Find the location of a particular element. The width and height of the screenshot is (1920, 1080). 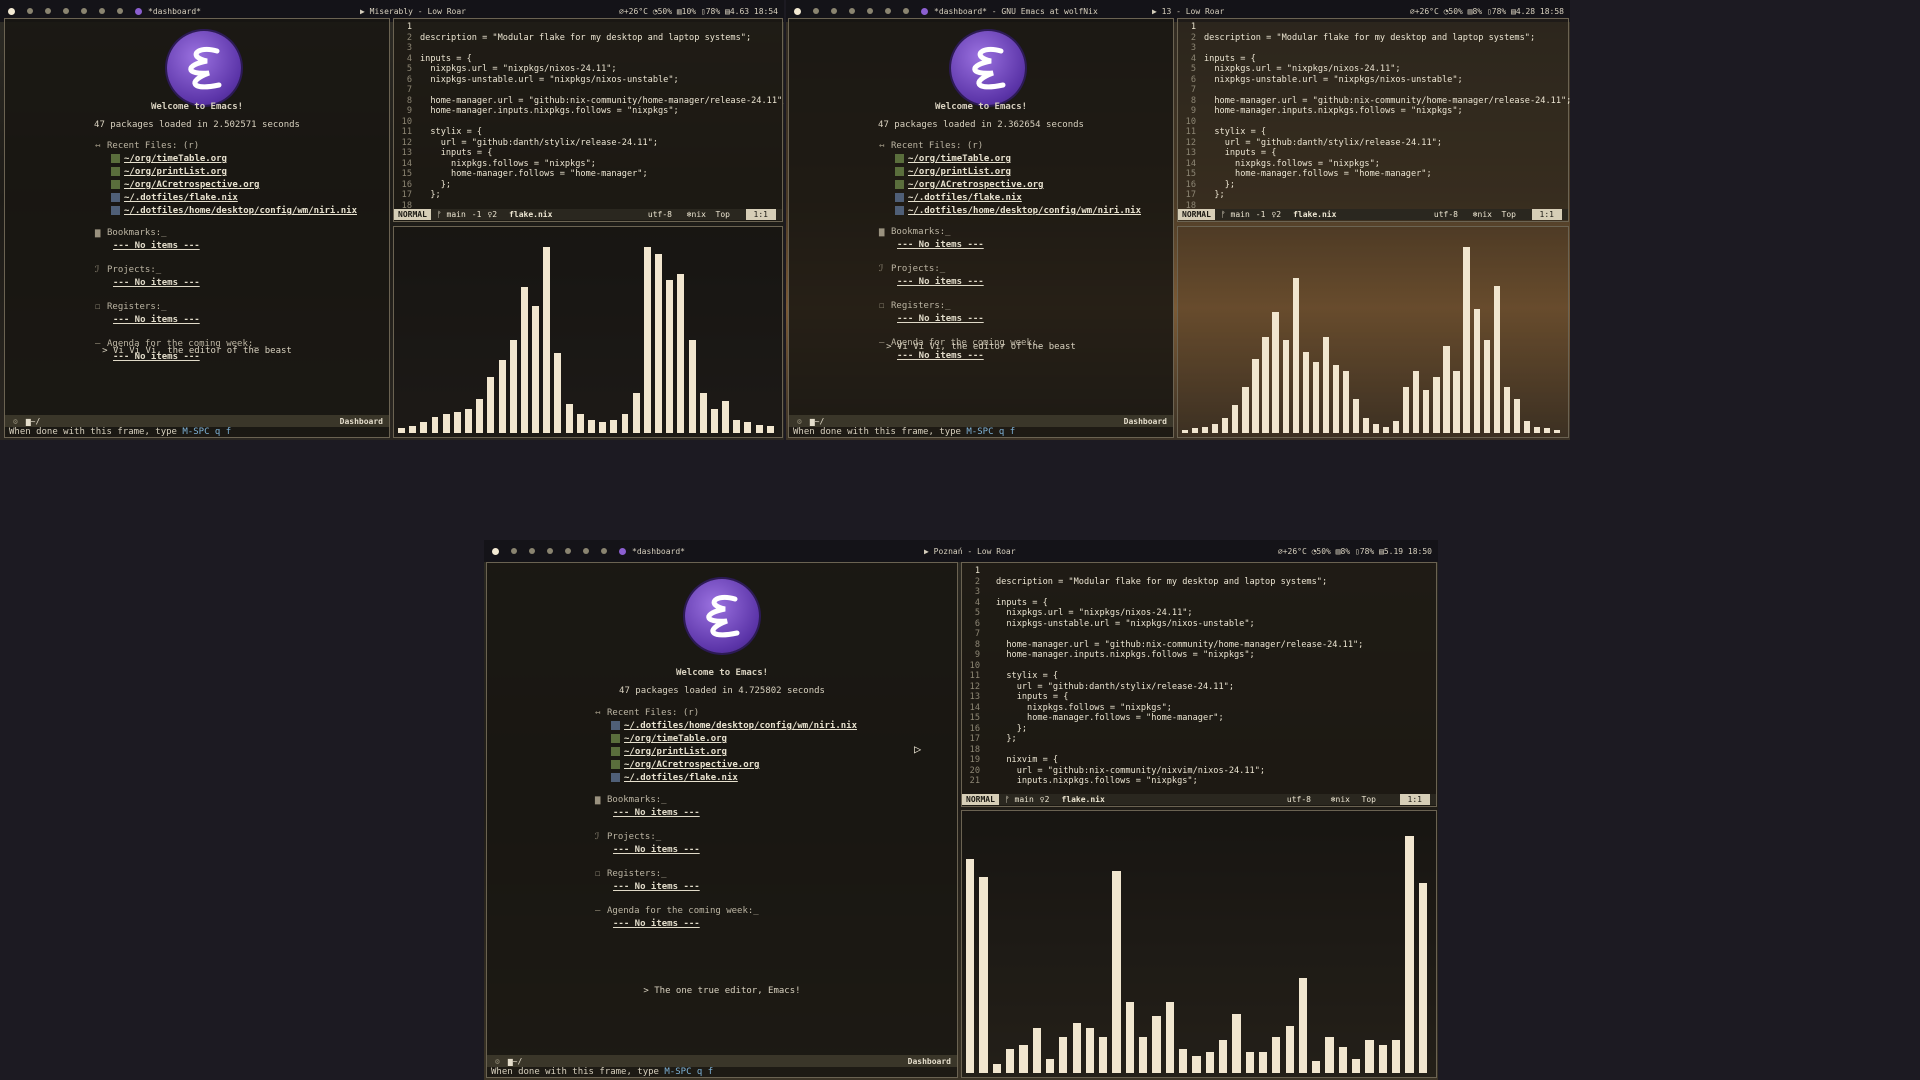

now-playing: ▶ 13 - Low Roar is located at coordinates (1188, 11).